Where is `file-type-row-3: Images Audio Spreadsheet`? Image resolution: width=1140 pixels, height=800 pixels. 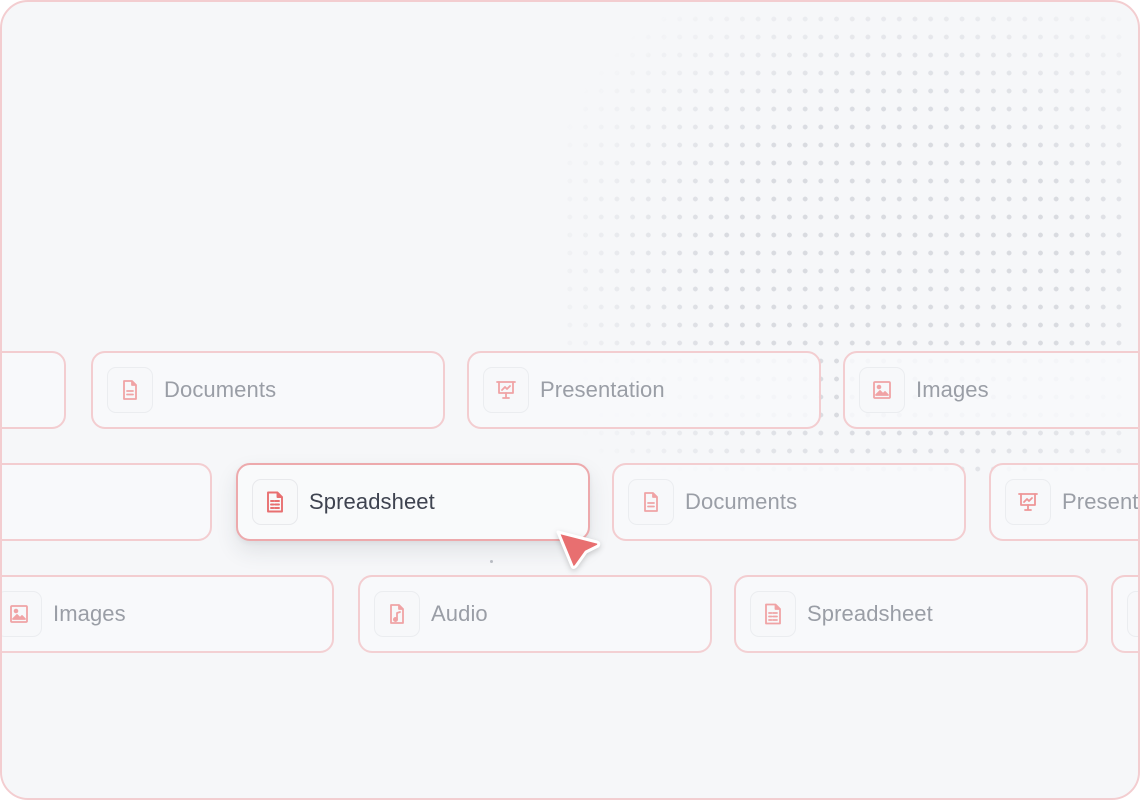
file-type-row-3: Images Audio Spreadsheet is located at coordinates (570, 615).